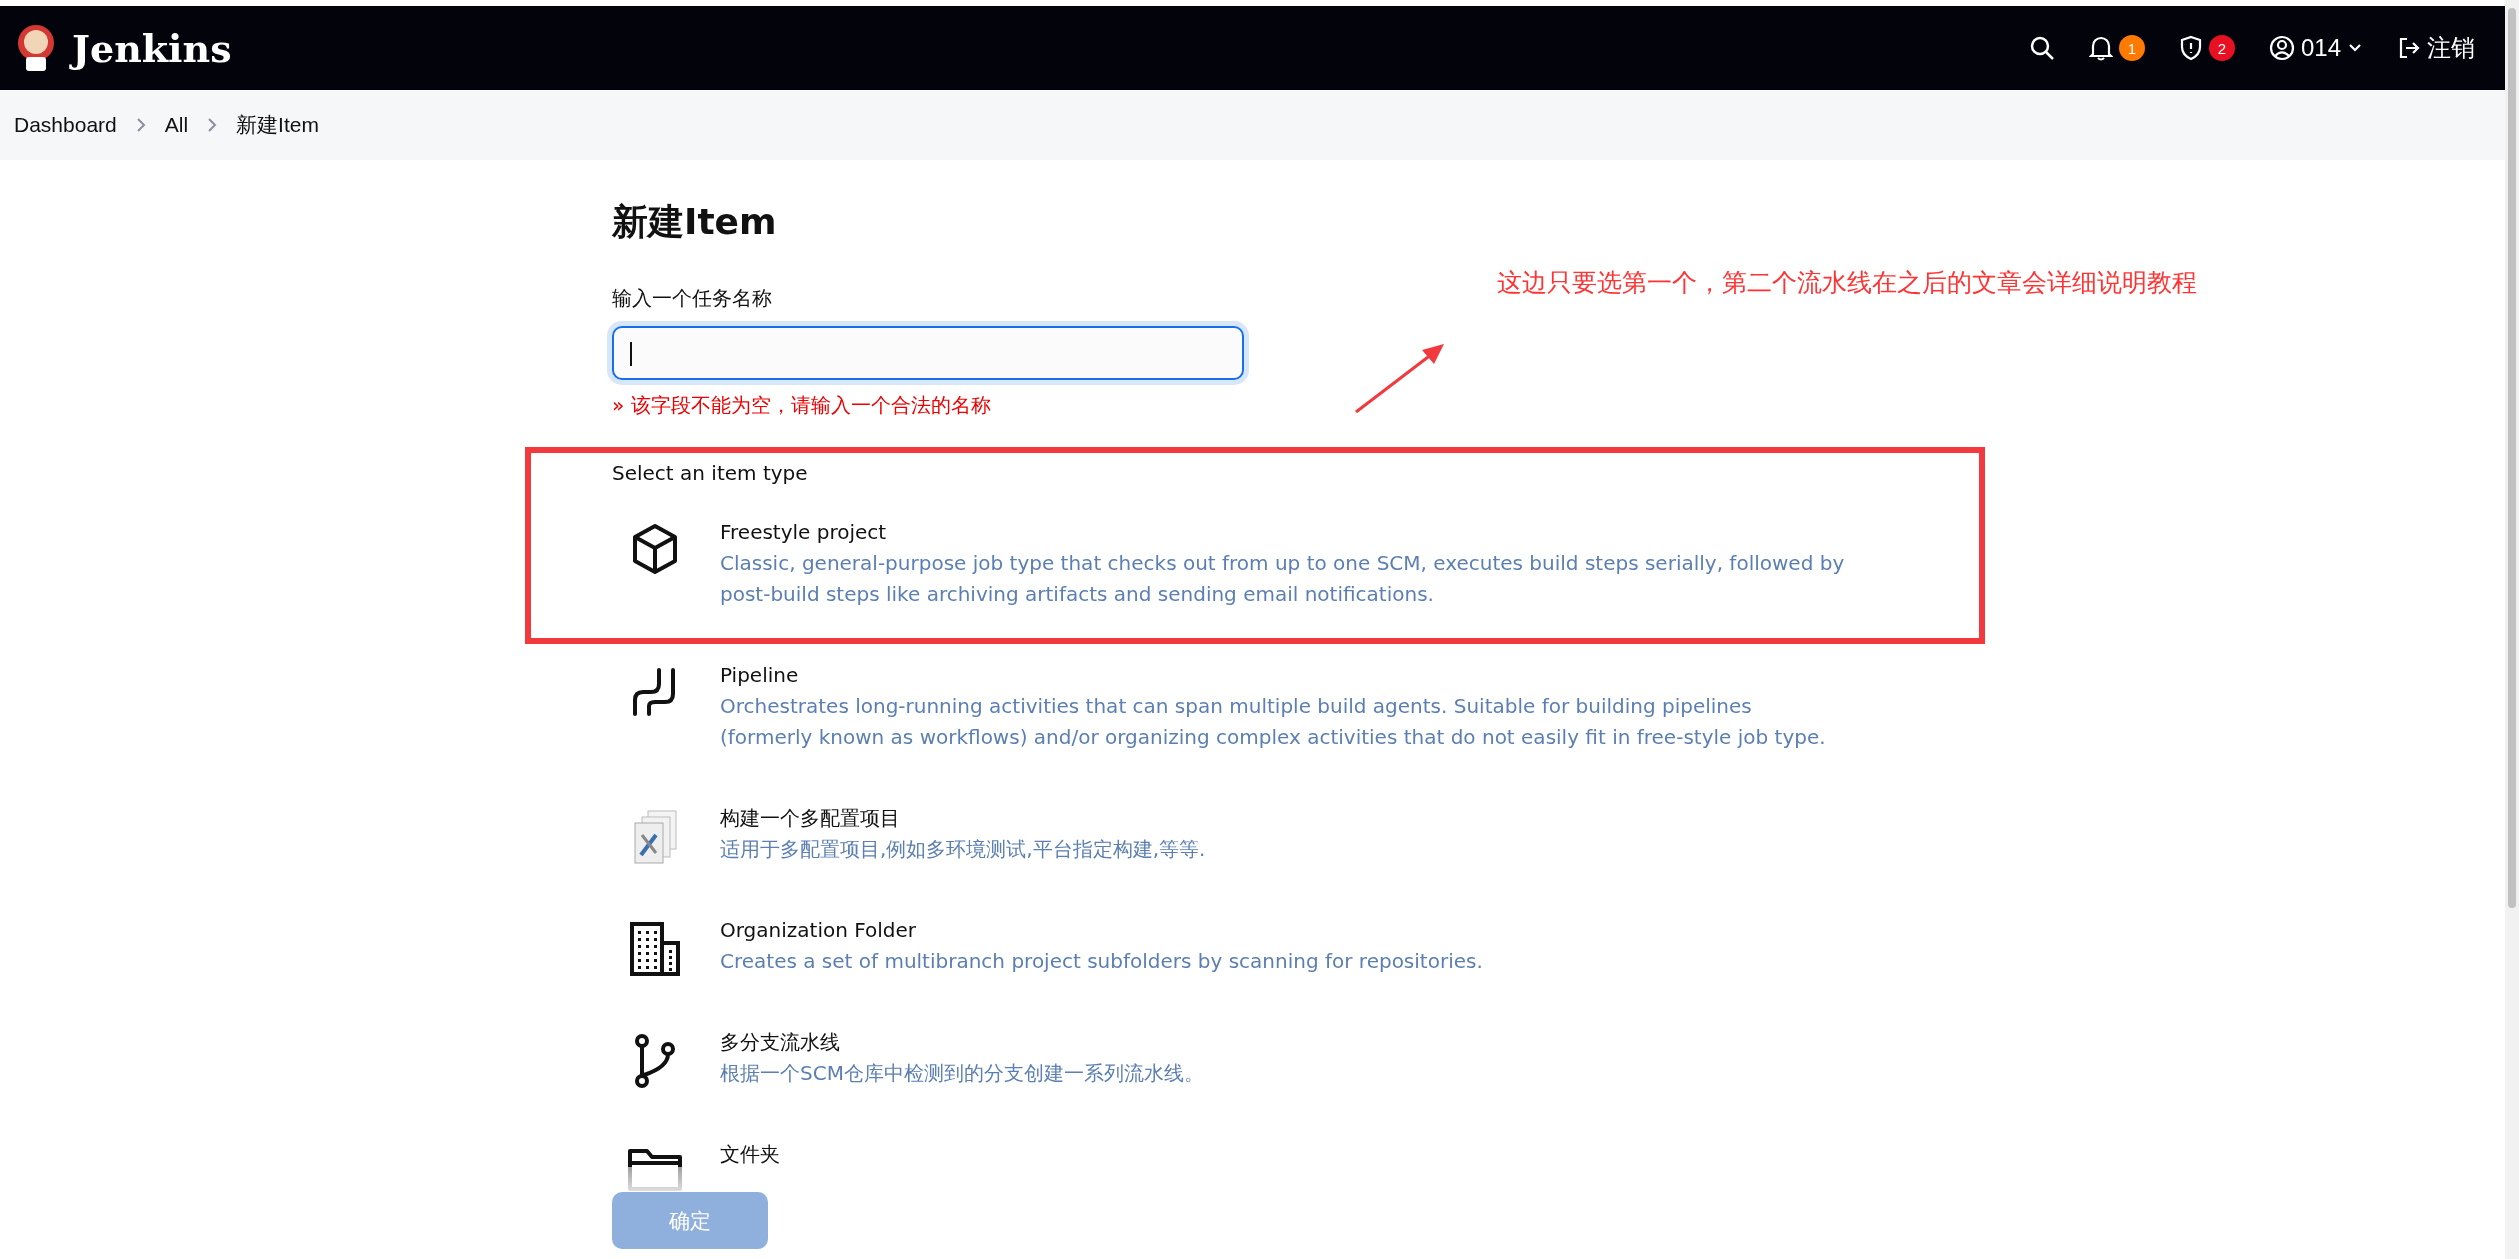  I want to click on section-label: Select an item type, so click(710, 473).